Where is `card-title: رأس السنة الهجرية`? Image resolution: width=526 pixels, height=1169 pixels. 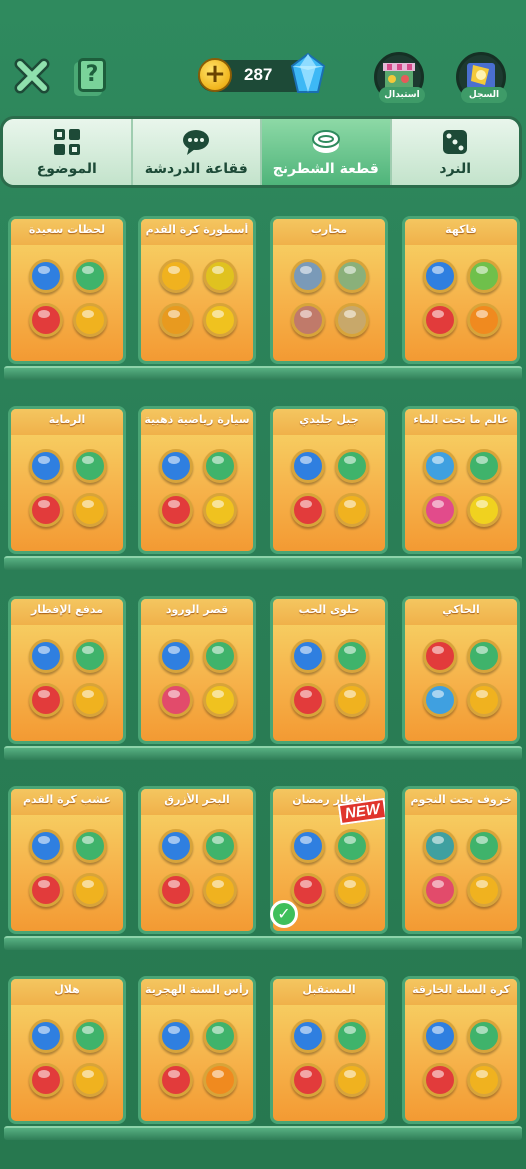
card-title: رأس السنة الهجرية is located at coordinates (197, 989).